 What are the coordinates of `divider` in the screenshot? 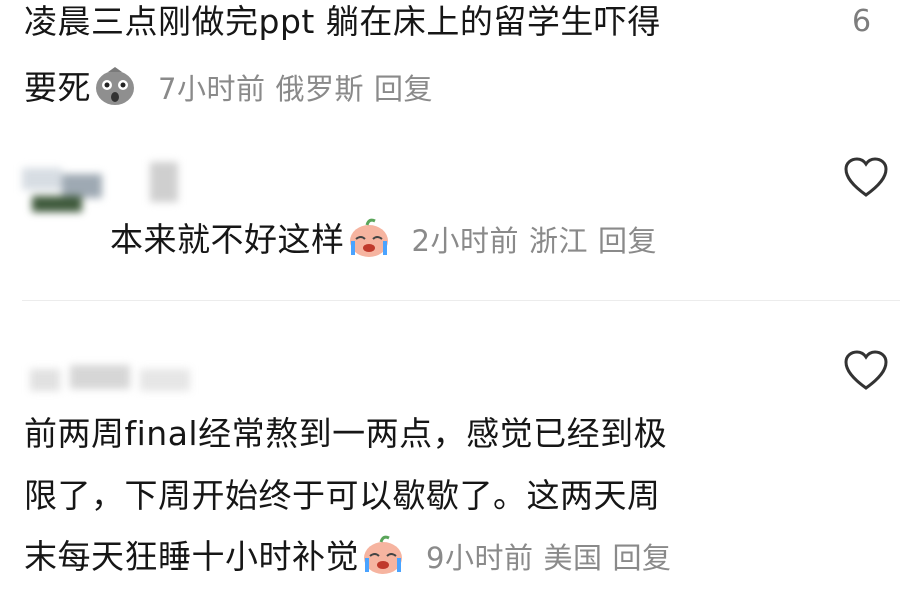 It's located at (461, 300).